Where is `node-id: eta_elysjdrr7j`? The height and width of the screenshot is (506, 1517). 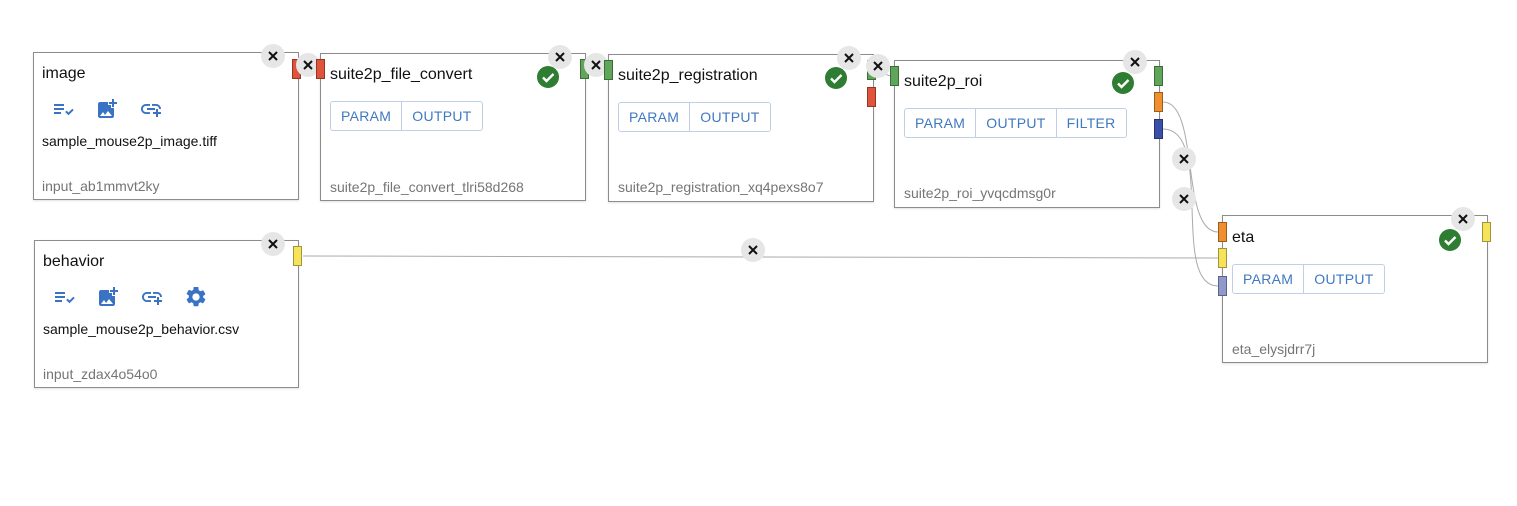
node-id: eta_elysjdrr7j is located at coordinates (1274, 349).